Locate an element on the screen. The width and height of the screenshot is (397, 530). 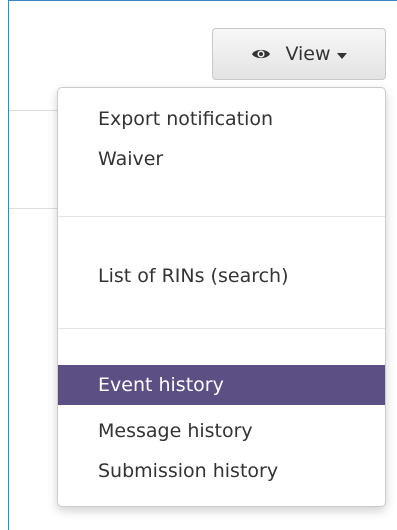
view-dropdown-button: View is located at coordinates (299, 54).